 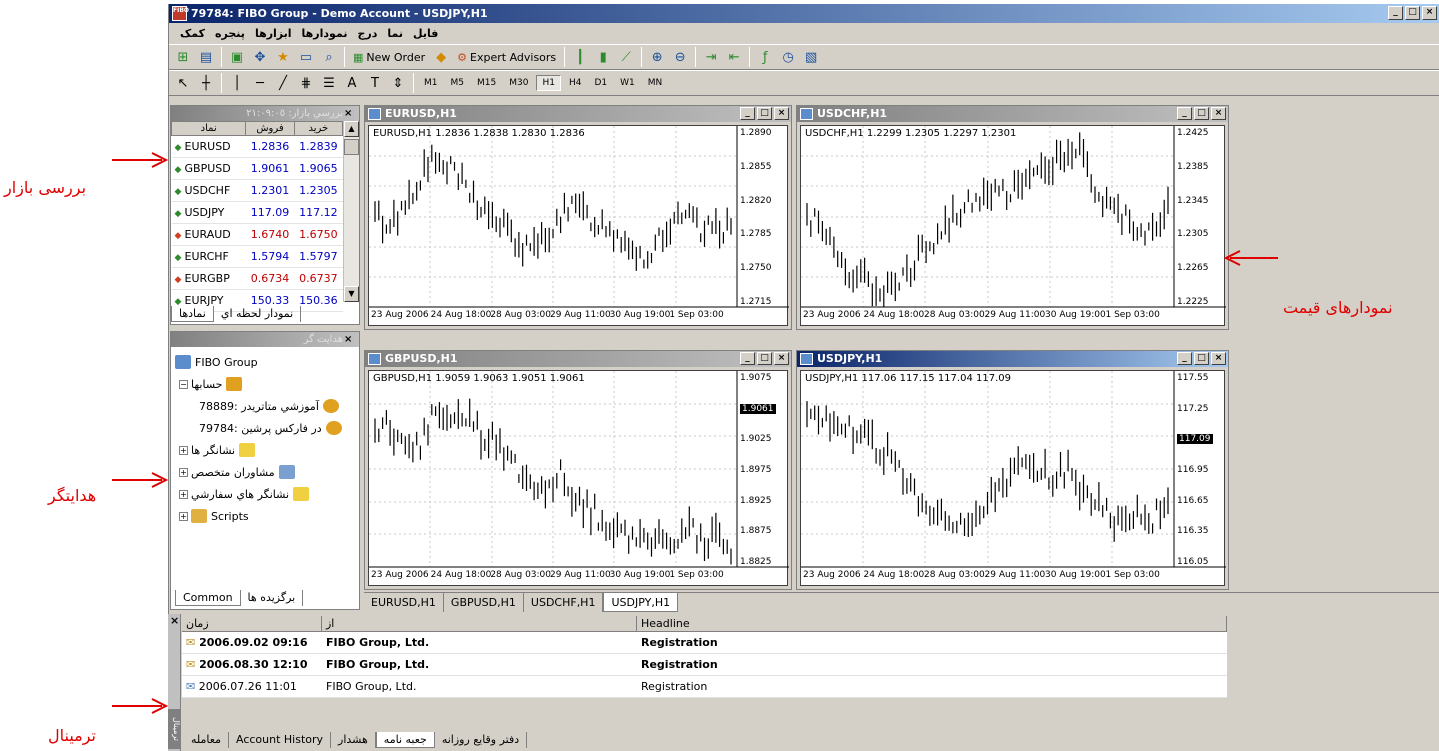 I want to click on bar-chart-icon: ┃, so click(x=580, y=57).